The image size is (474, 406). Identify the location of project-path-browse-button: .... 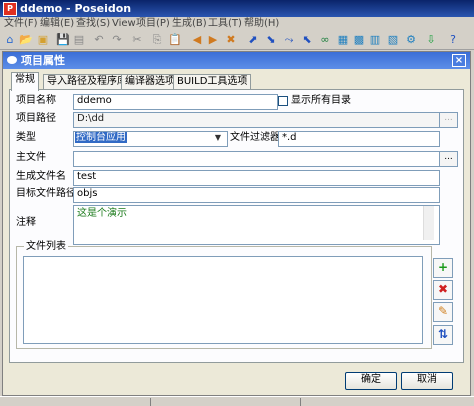
(448, 120).